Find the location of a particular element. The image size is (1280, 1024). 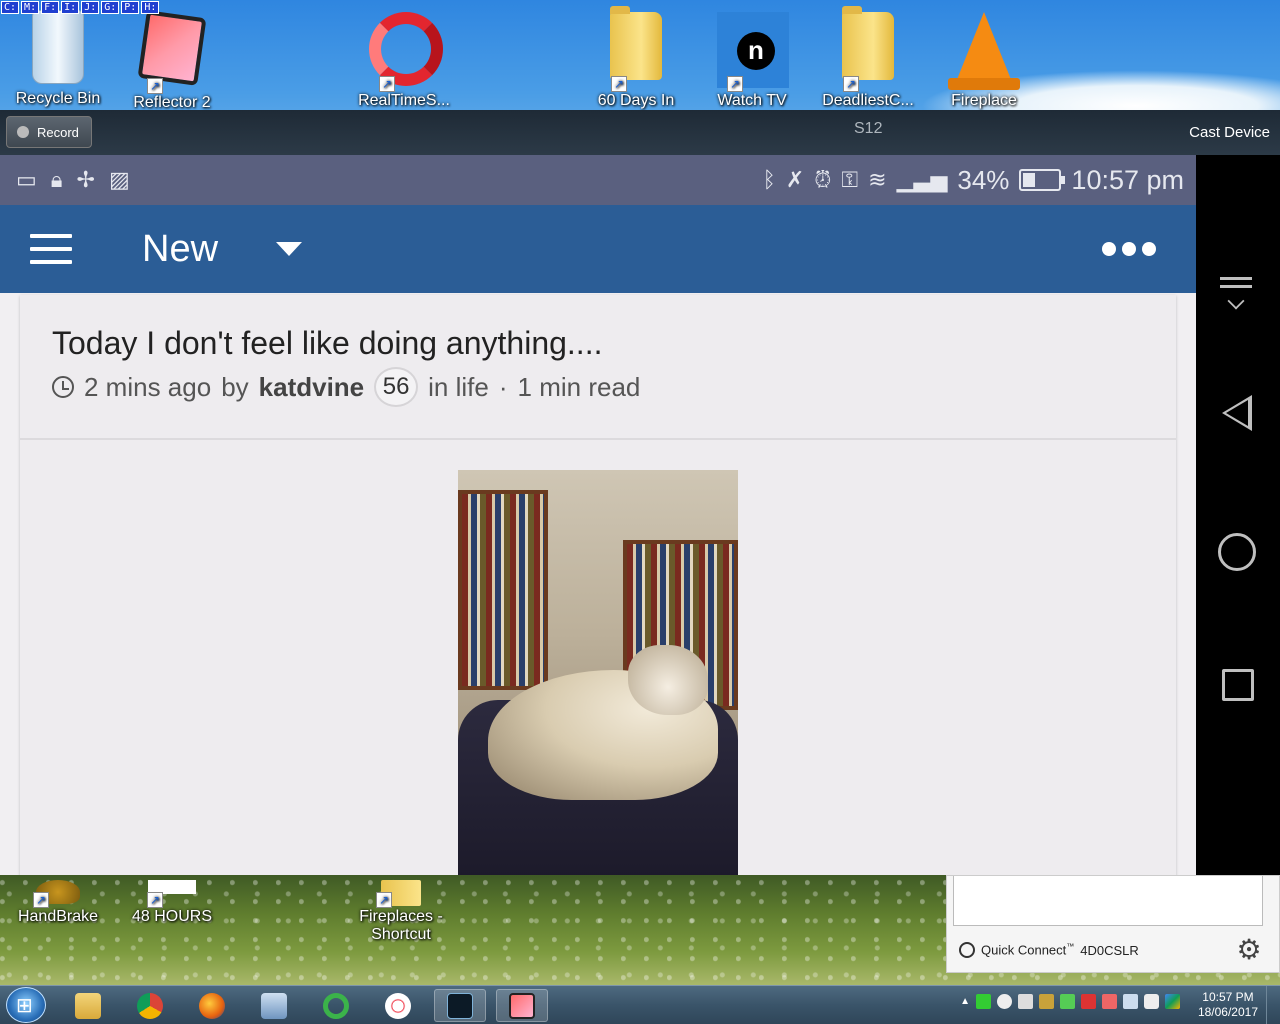

hamburger-menu-icon is located at coordinates (51, 249).